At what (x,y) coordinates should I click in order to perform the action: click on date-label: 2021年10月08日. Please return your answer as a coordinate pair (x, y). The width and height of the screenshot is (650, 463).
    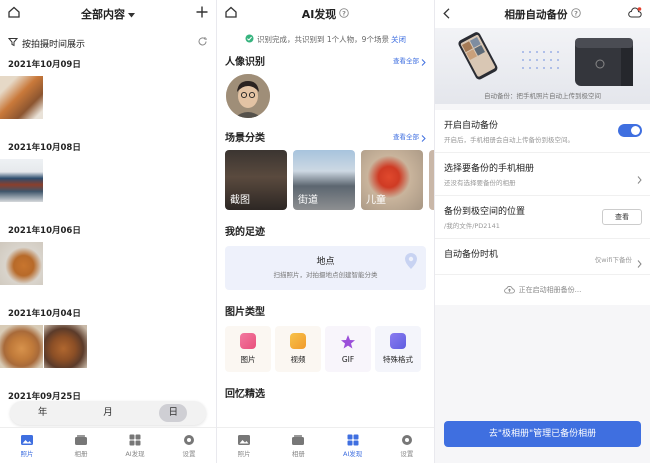
    Looking at the image, I should click on (44, 148).